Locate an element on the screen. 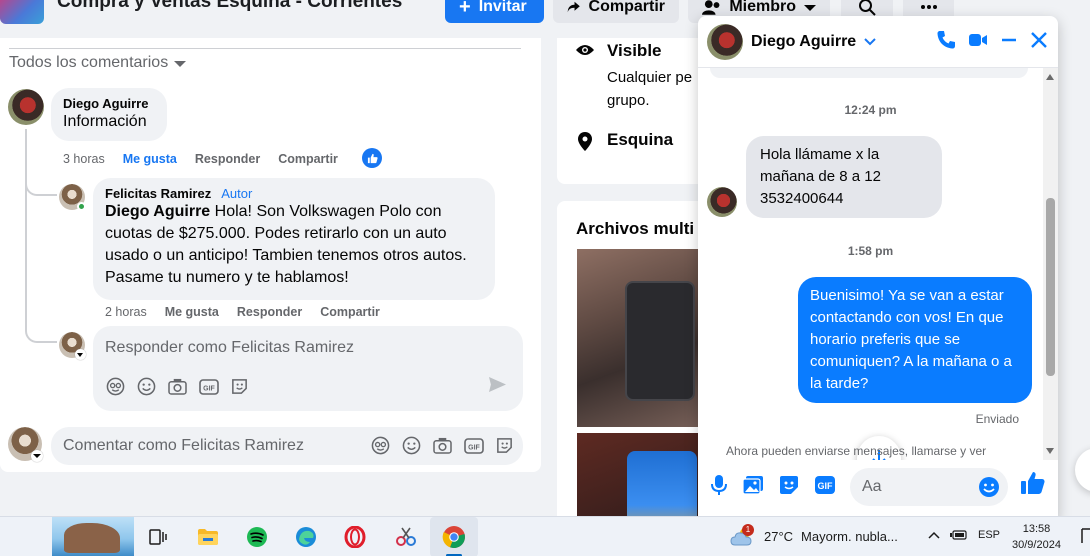 Image resolution: width=1090 pixels, height=556 pixels. scroll-up-icon is located at coordinates (1050, 77).